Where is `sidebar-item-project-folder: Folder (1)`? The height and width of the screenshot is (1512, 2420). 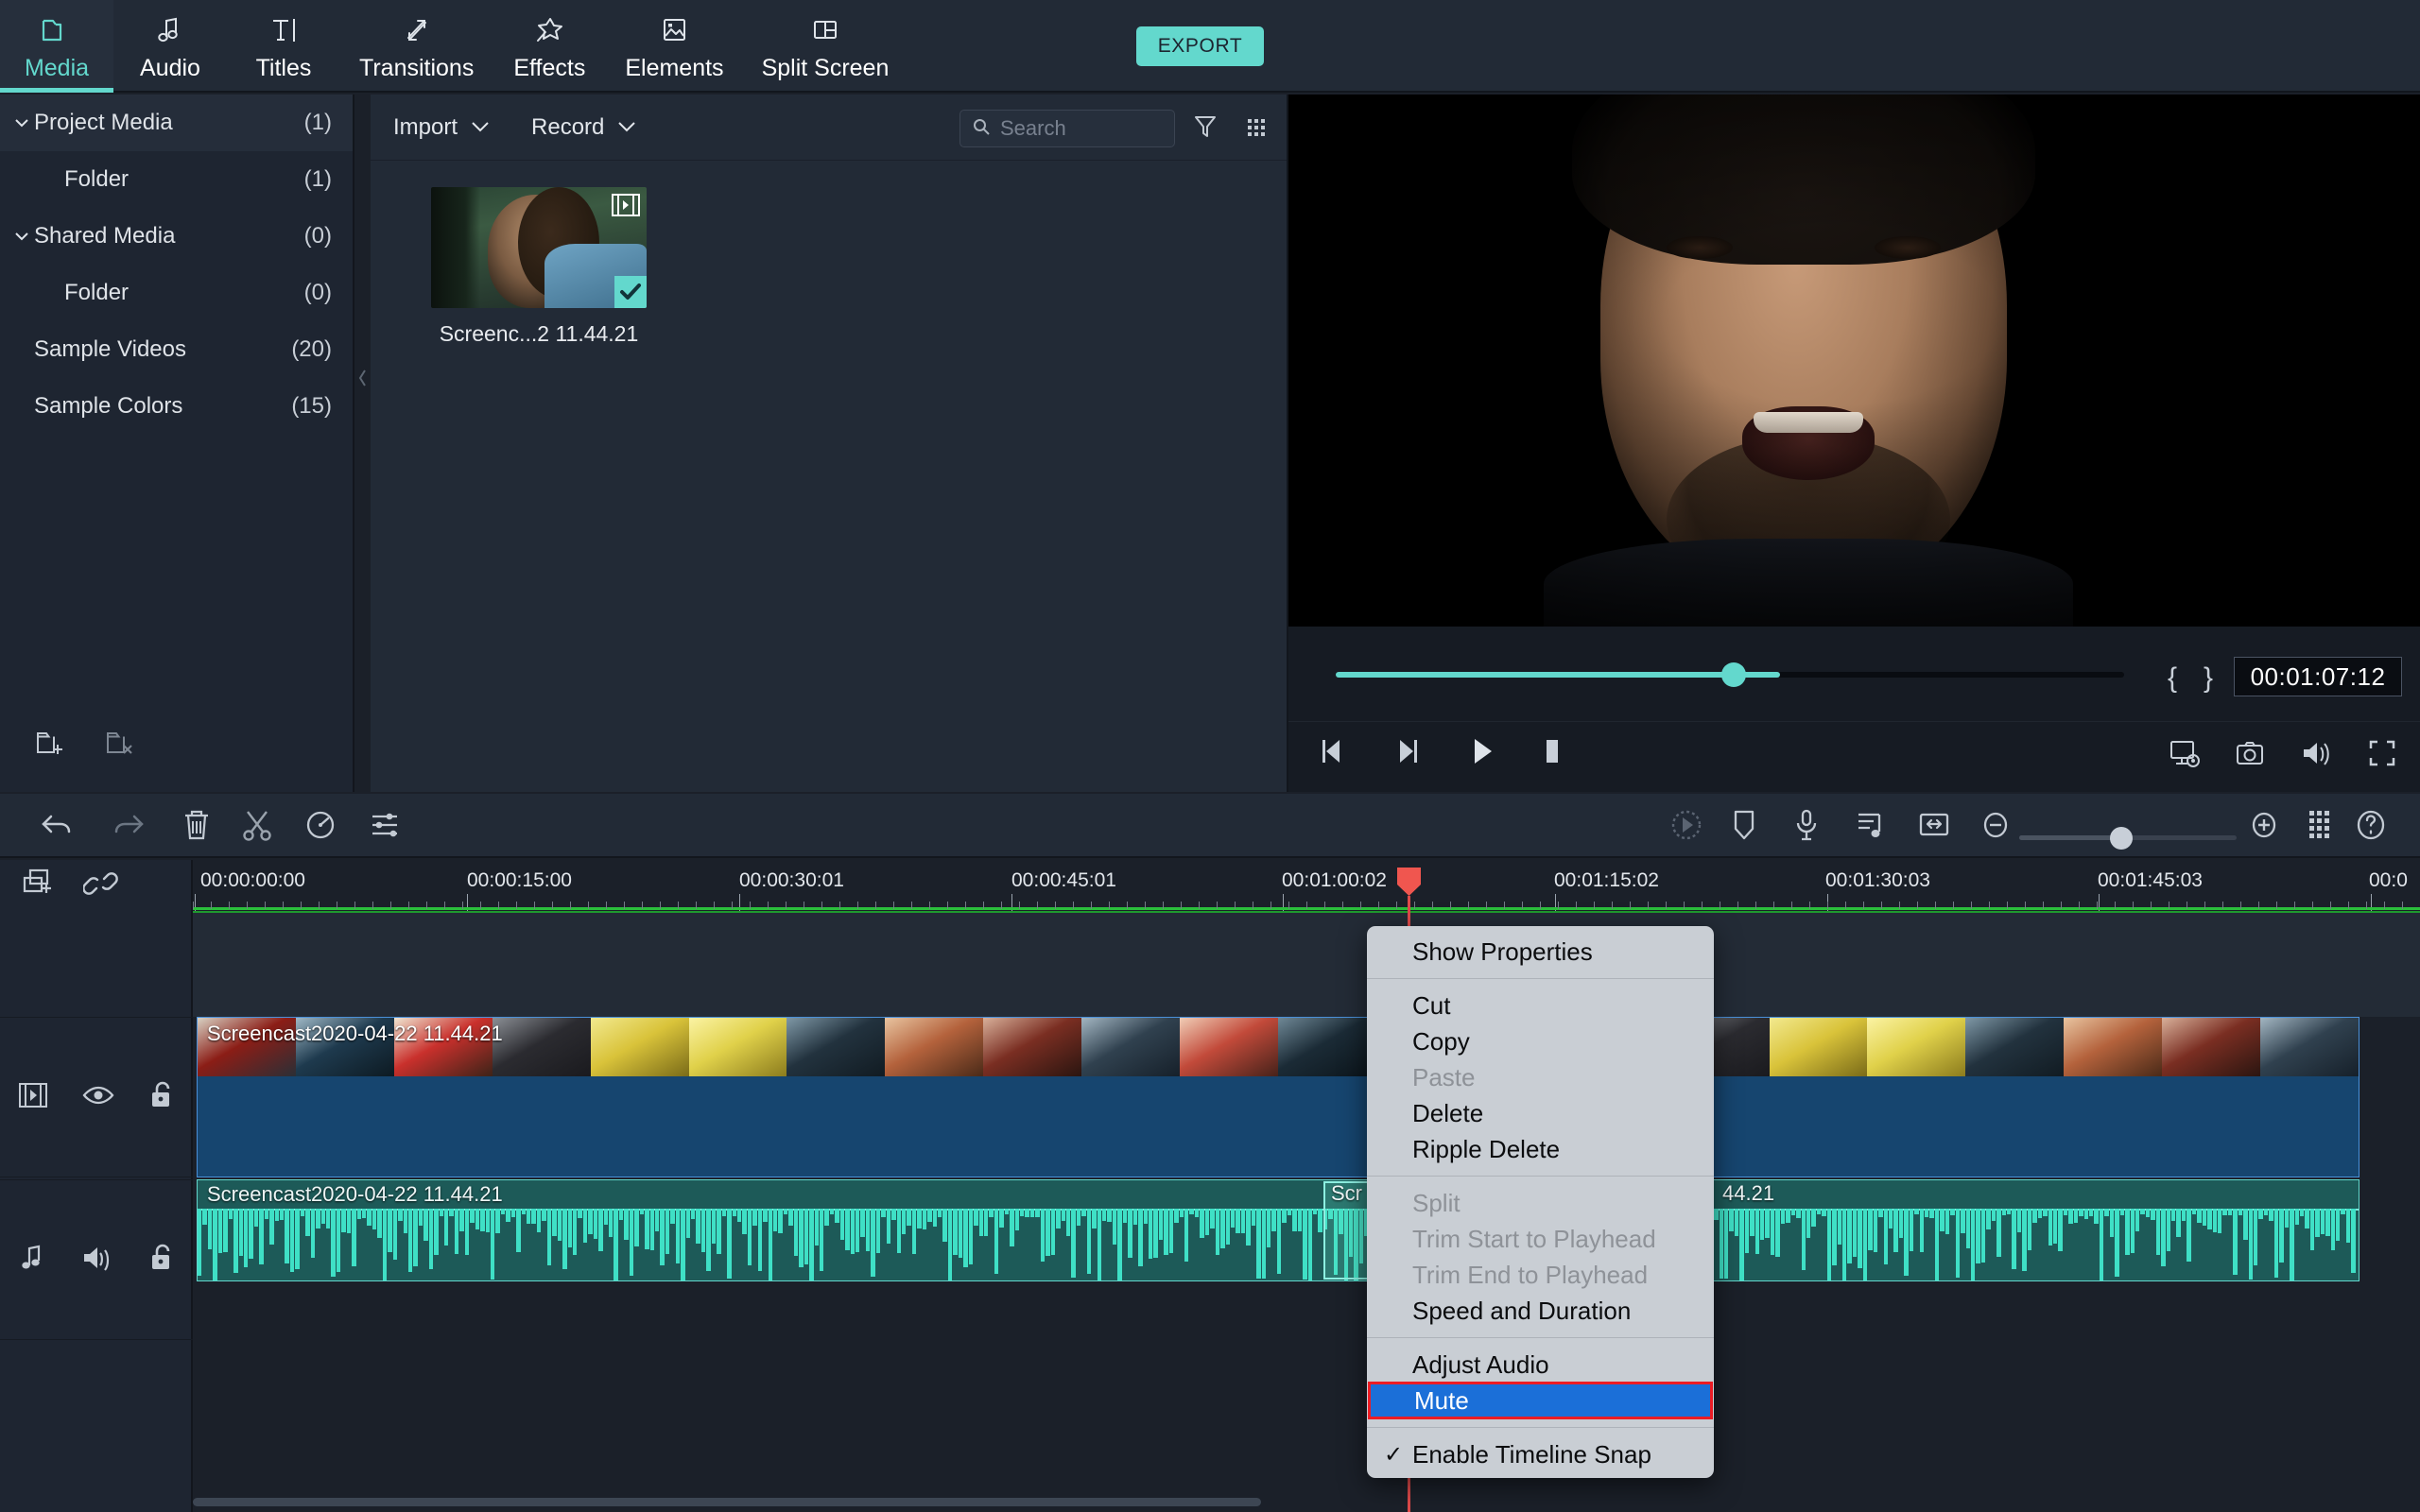
sidebar-item-project-folder: Folder (1) is located at coordinates (177, 179).